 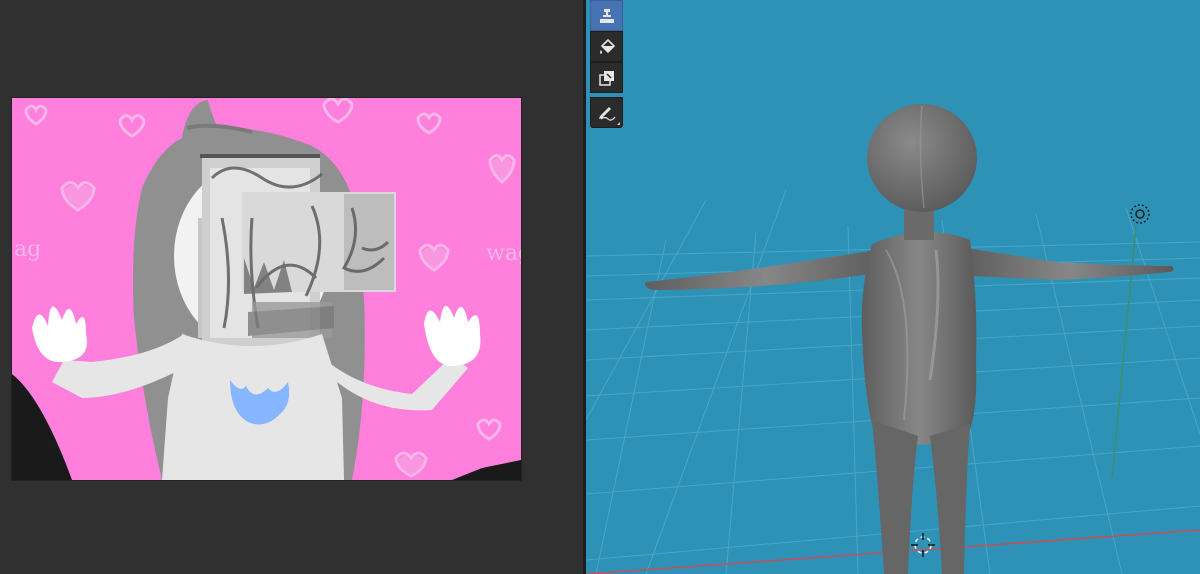 I want to click on tool-options-corner, so click(x=618, y=123).